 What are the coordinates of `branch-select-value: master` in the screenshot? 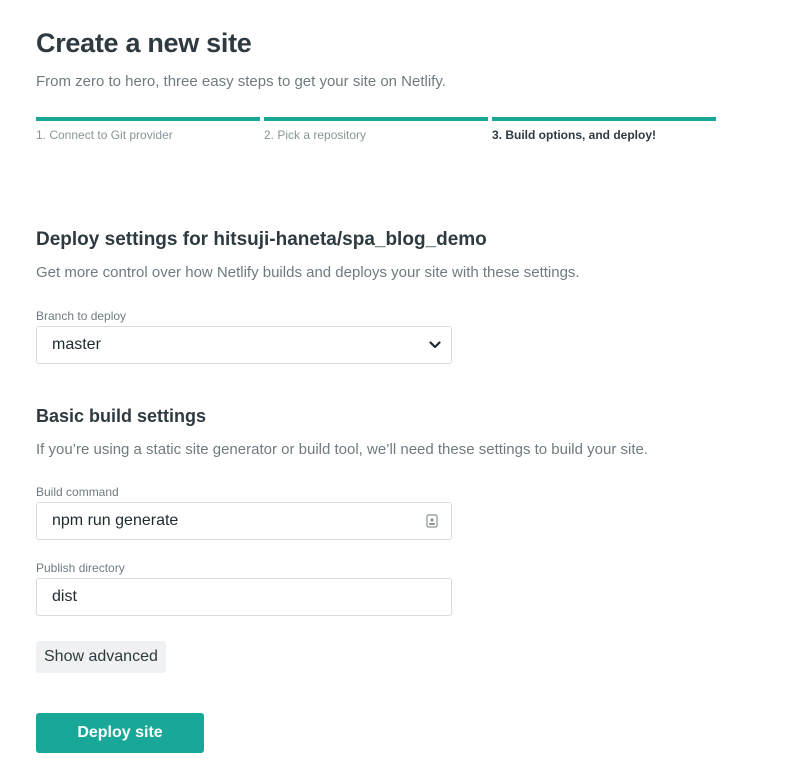 It's located at (76, 344).